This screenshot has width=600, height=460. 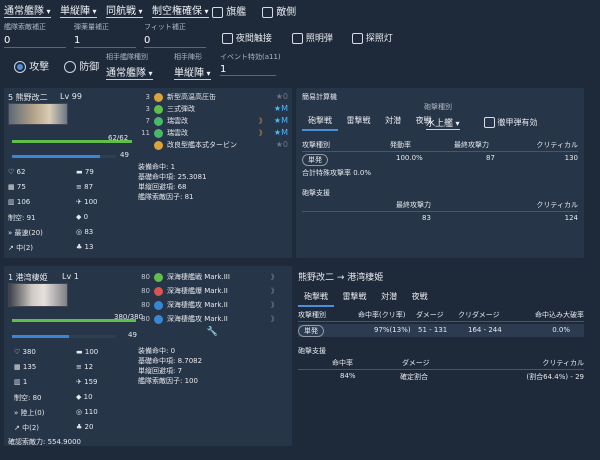 I want to click on ap-shell-checkbox: 徹甲弾有効, so click(x=511, y=122).